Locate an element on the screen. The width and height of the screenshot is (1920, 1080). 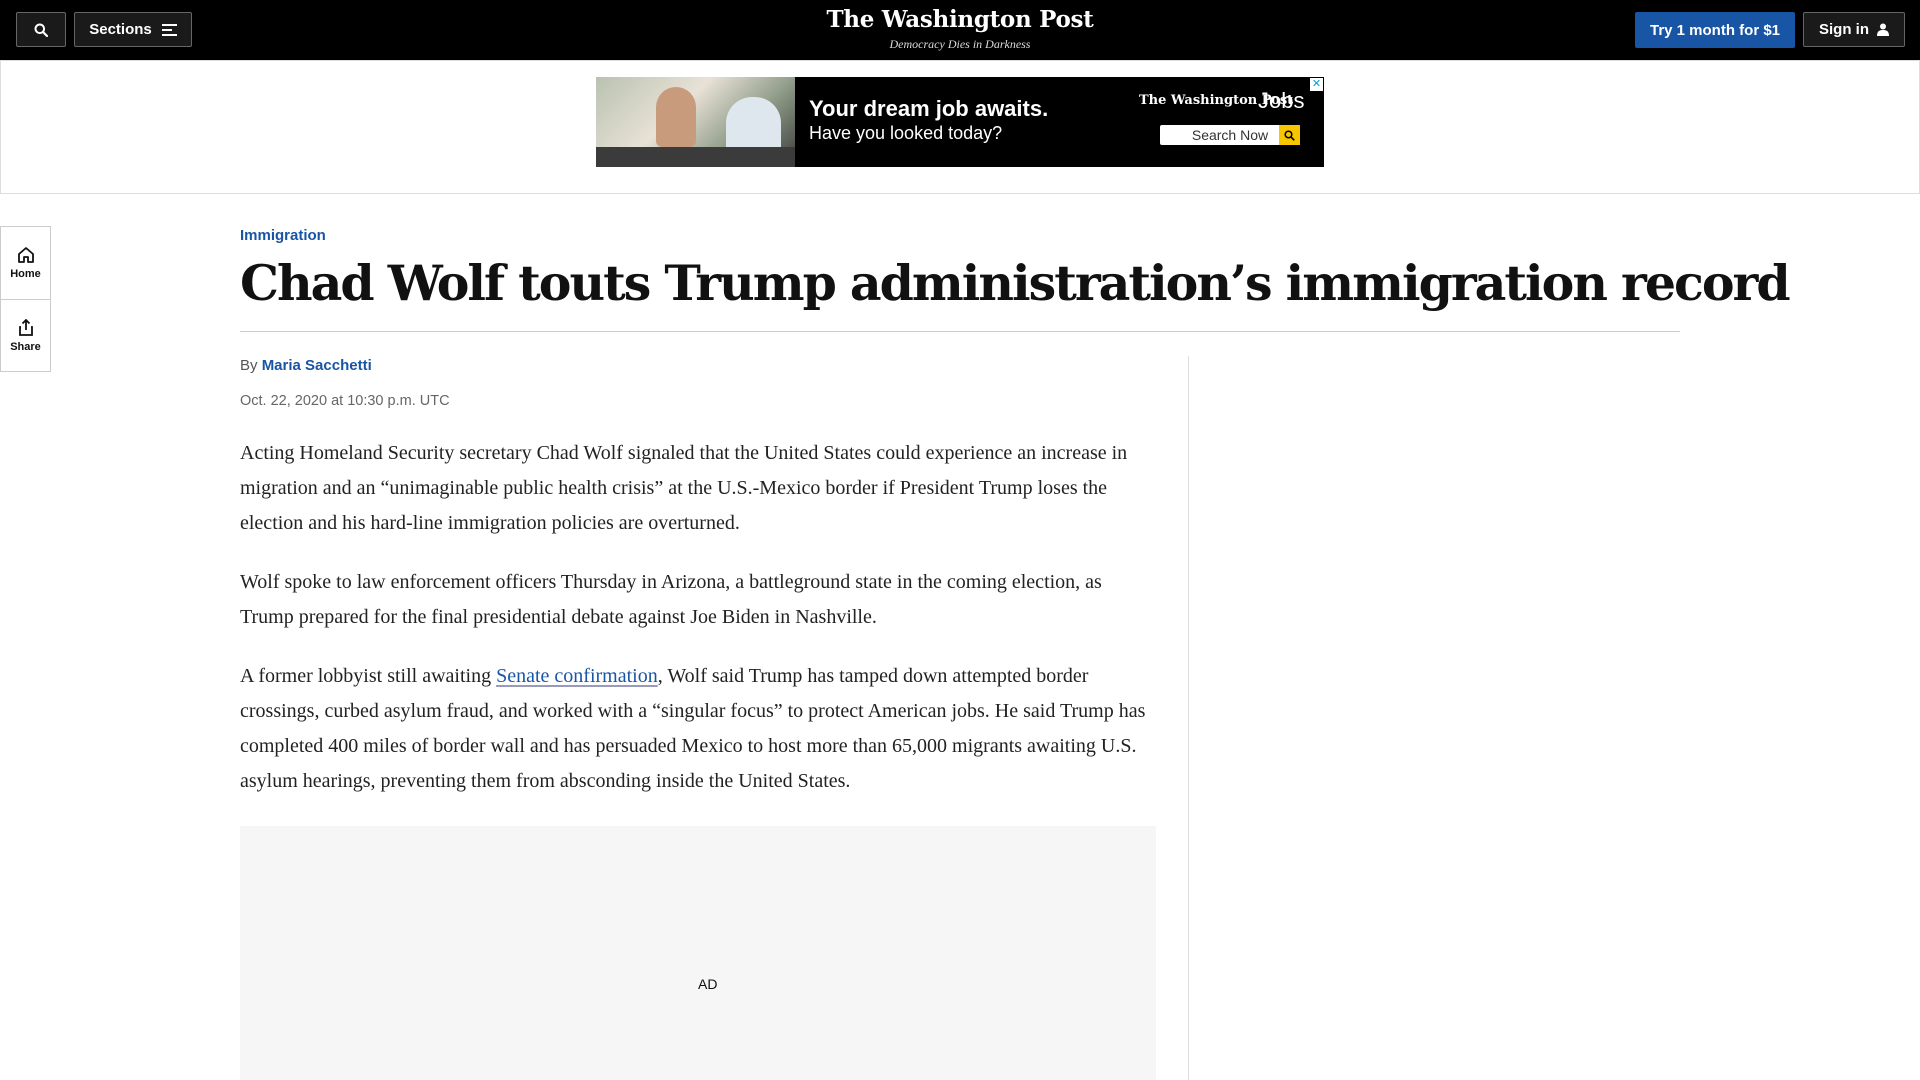
inline-ad-slot: AD is located at coordinates (698, 953).